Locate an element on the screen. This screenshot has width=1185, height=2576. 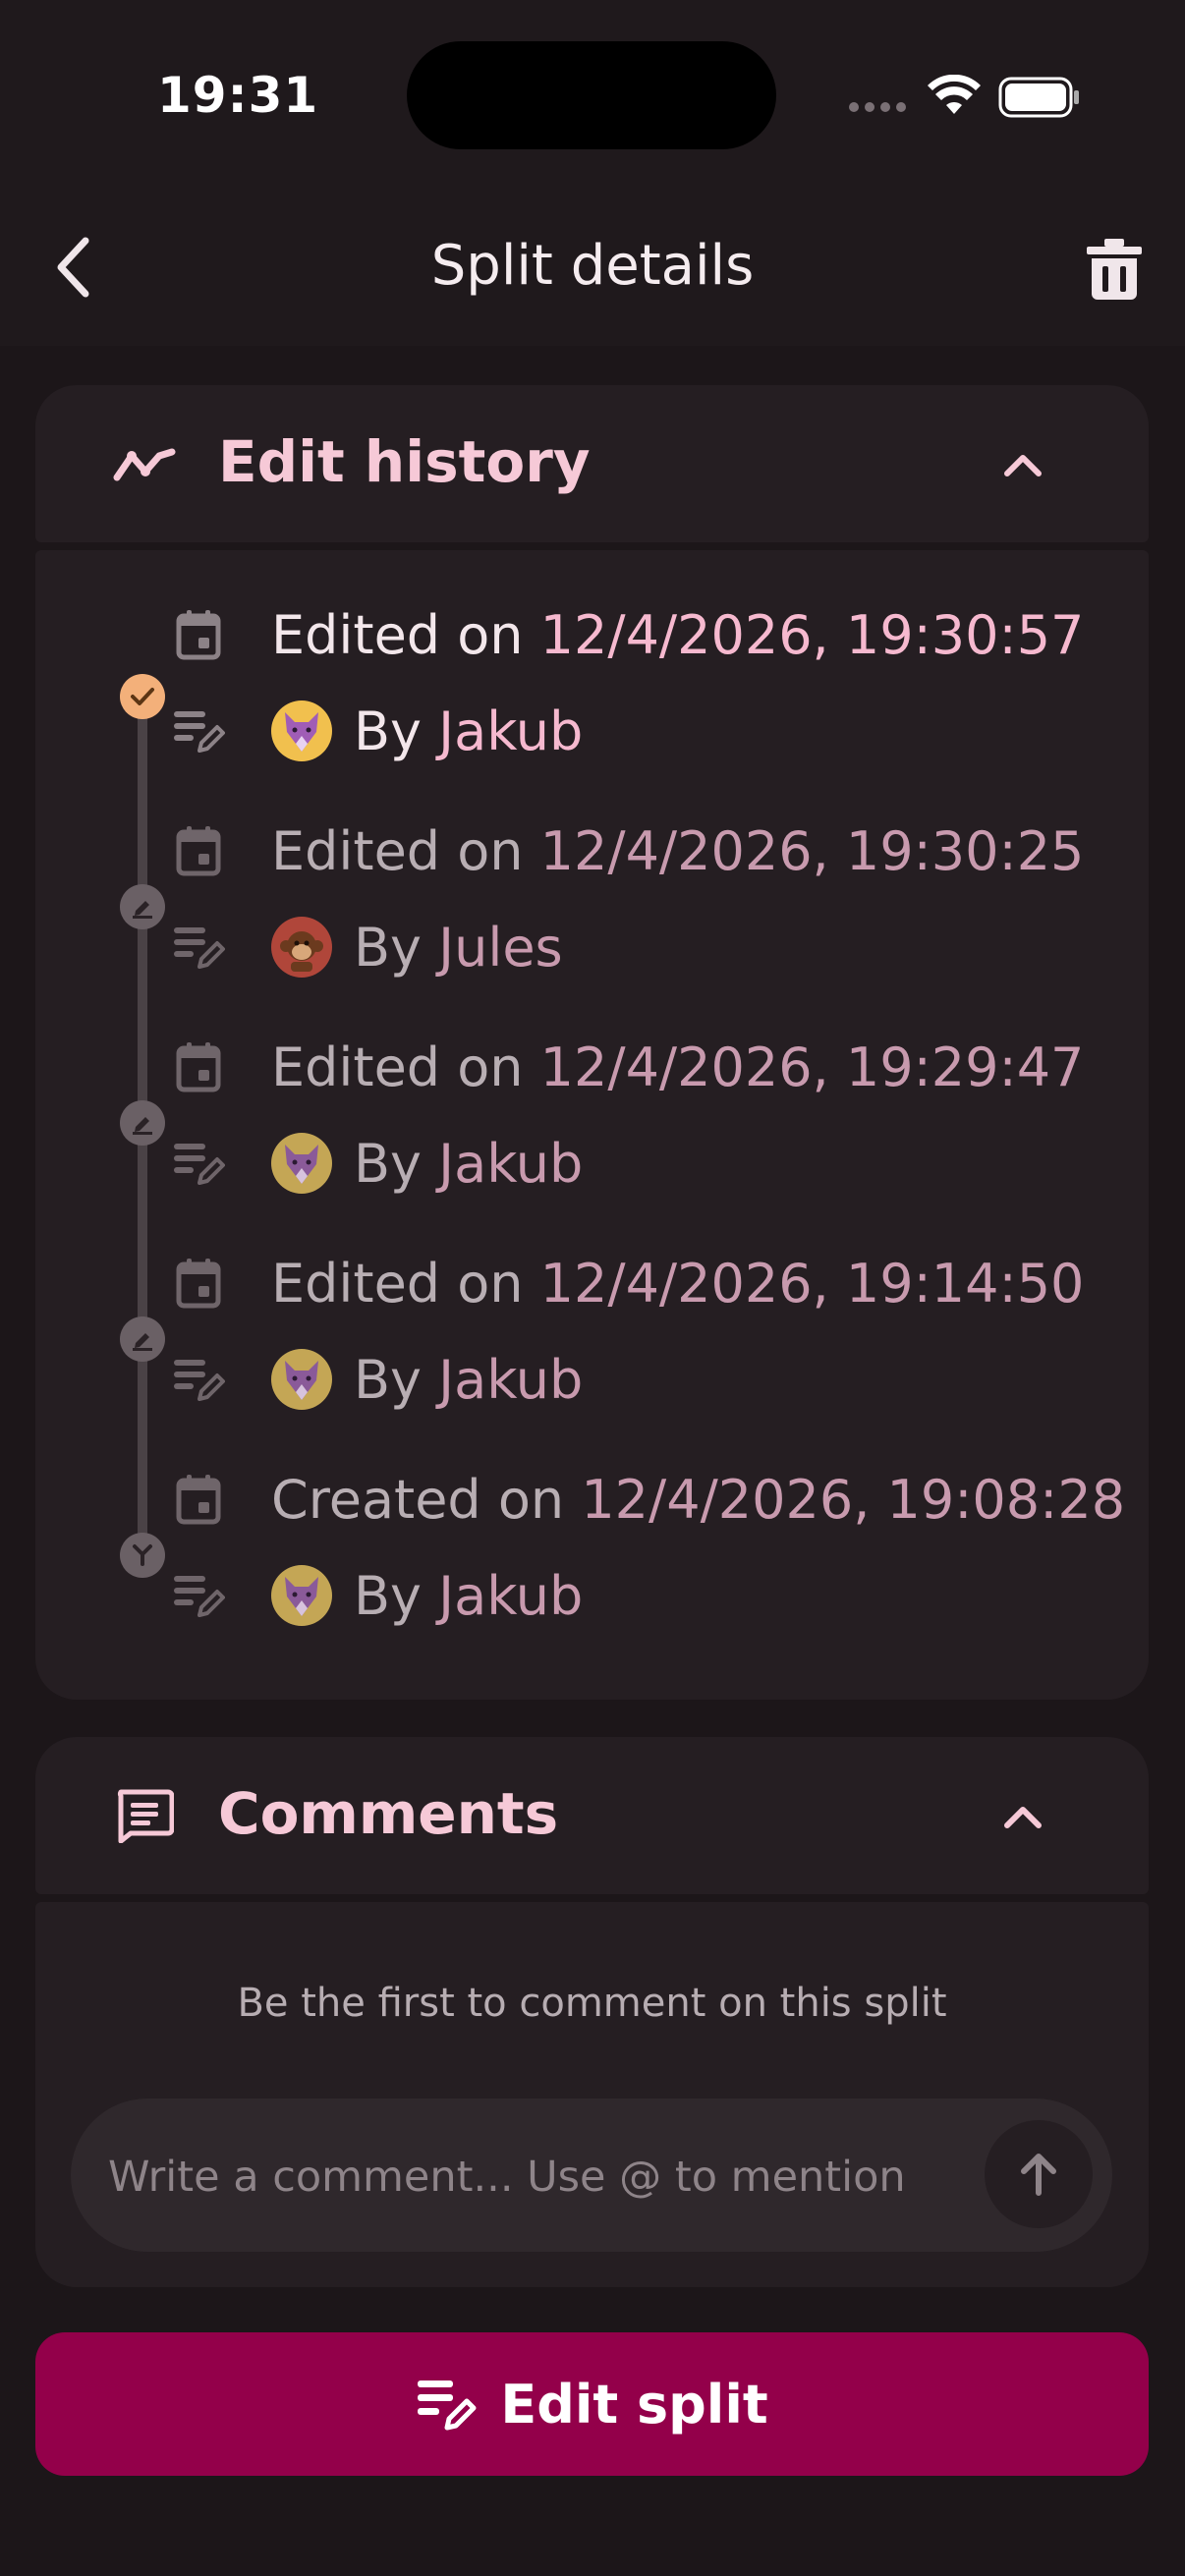
page-title: Split details is located at coordinates (592, 266).